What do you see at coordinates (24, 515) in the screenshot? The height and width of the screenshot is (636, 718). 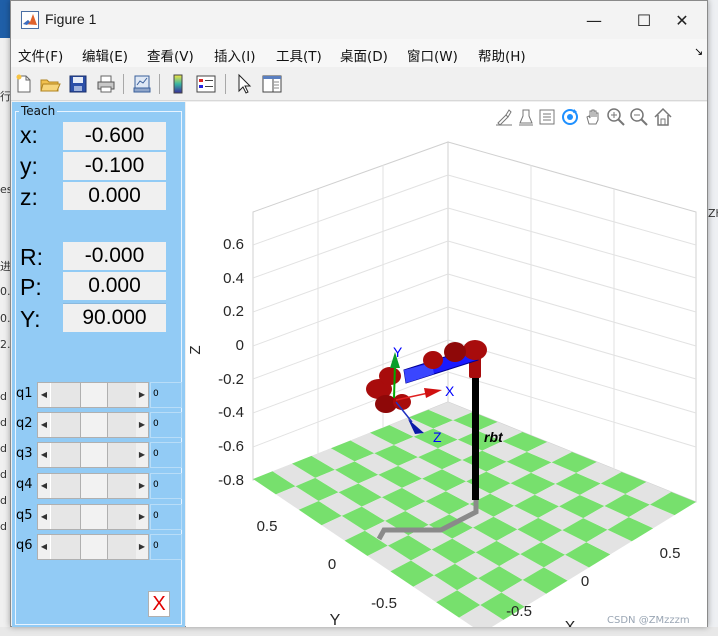 I see `joint-q5-label: q5` at bounding box center [24, 515].